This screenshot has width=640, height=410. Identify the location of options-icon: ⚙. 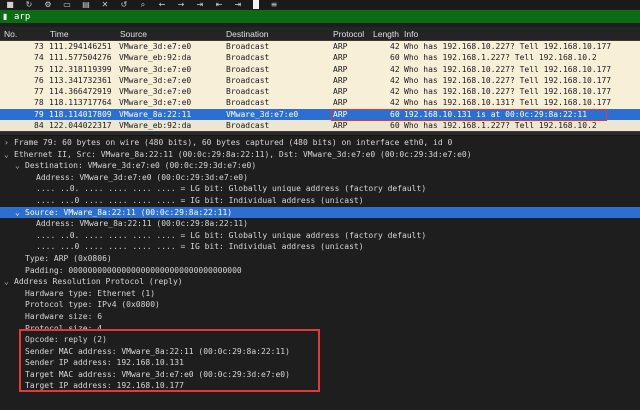
(48, 4).